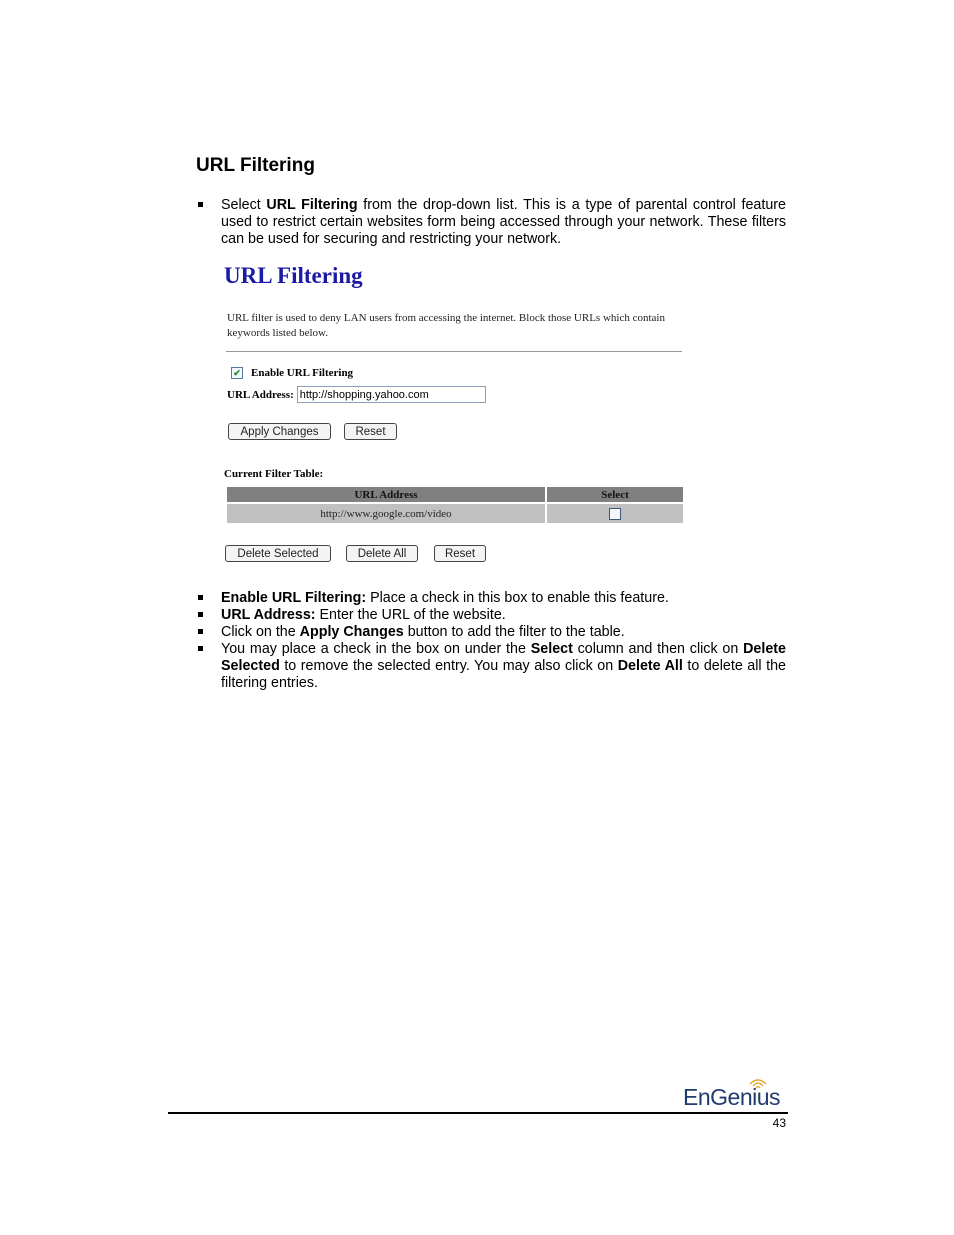 The height and width of the screenshot is (1235, 954). I want to click on url-address-input, so click(391, 394).